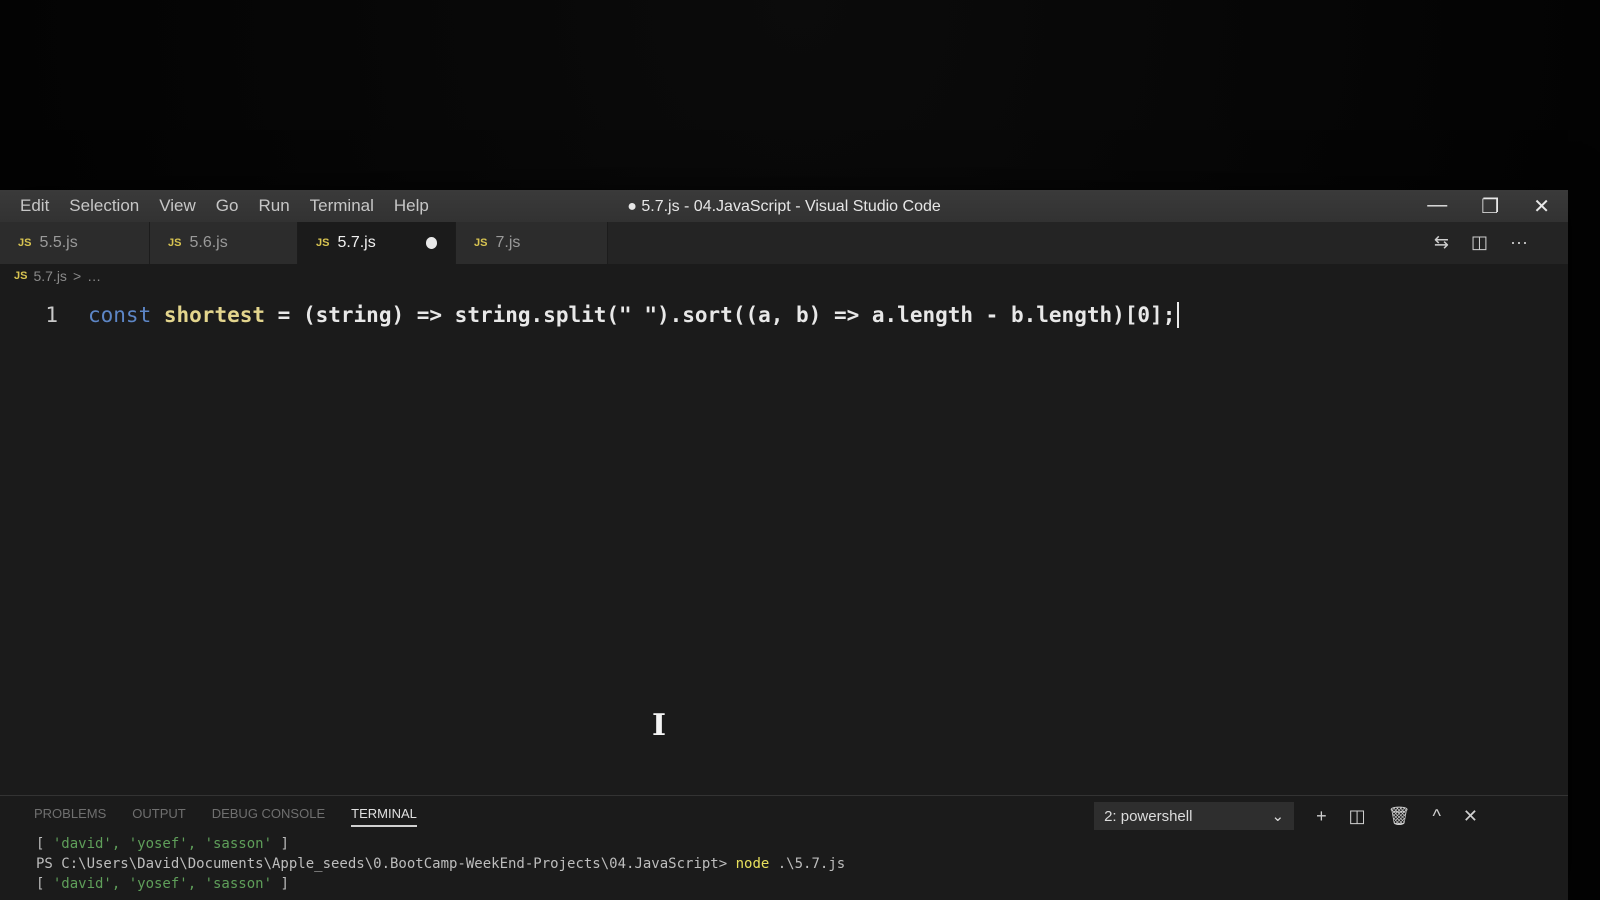 This screenshot has width=1600, height=900. I want to click on split-editor-icon: ◫, so click(1479, 242).